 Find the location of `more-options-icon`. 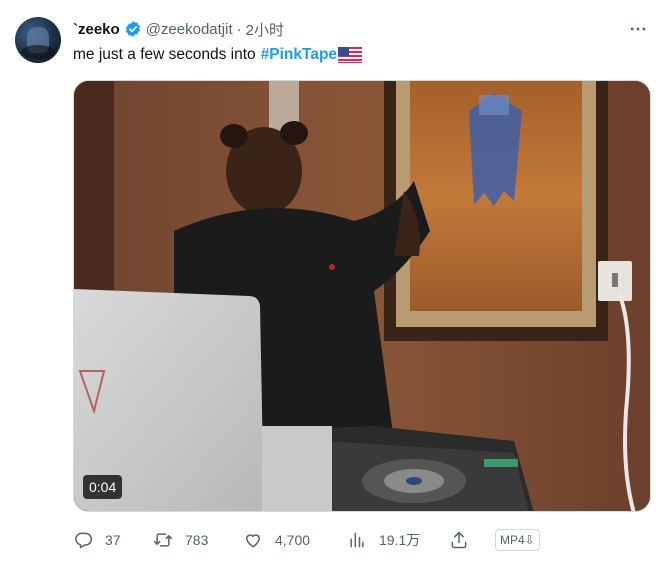

more-options-icon is located at coordinates (638, 29).